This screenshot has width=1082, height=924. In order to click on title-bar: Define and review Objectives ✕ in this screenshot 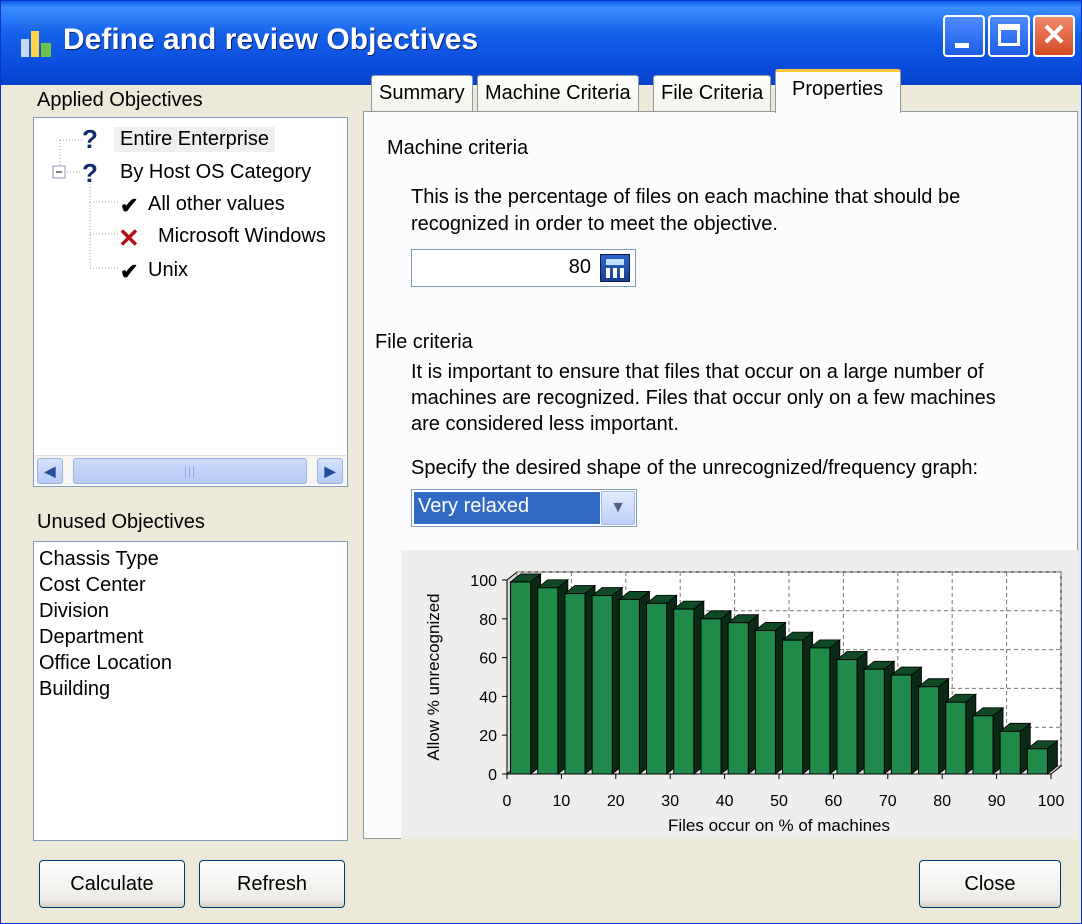, I will do `click(541, 43)`.